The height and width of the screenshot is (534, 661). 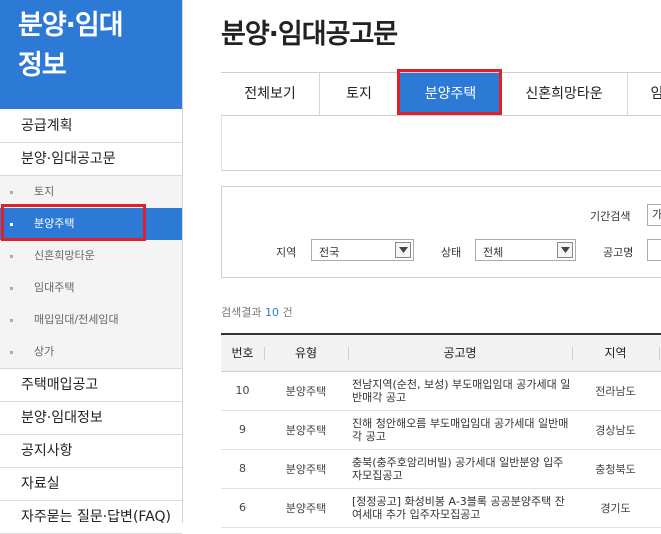 I want to click on notice-name-input, so click(x=654, y=250).